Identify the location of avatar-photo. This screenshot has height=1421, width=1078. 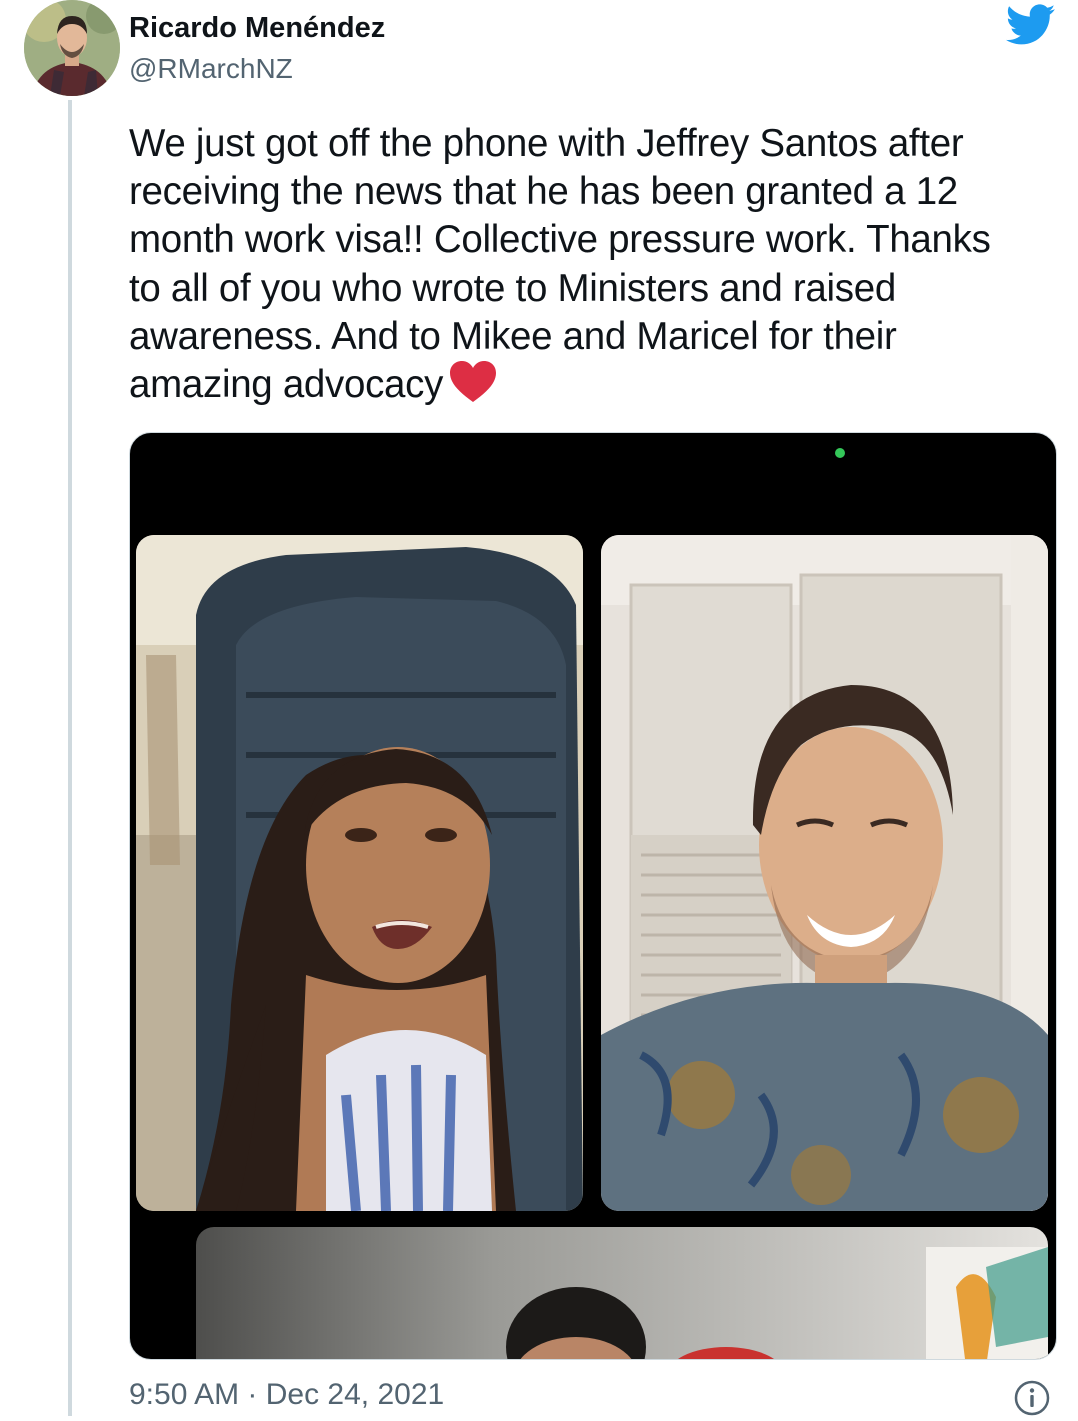
(72, 48).